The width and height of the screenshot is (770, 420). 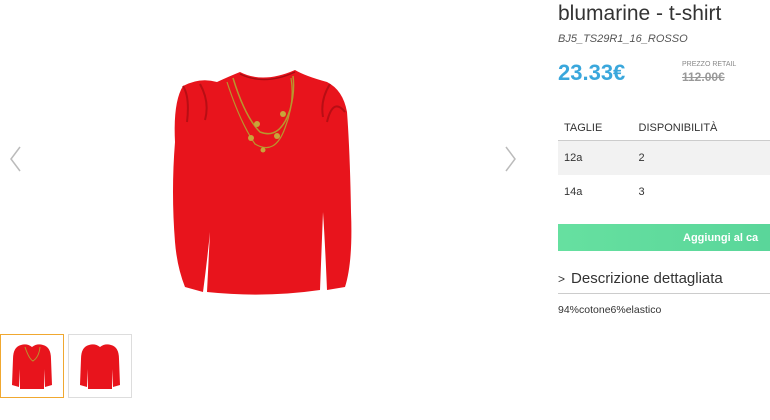 What do you see at coordinates (640, 13) in the screenshot?
I see `product-title: blumarine - t-shirt` at bounding box center [640, 13].